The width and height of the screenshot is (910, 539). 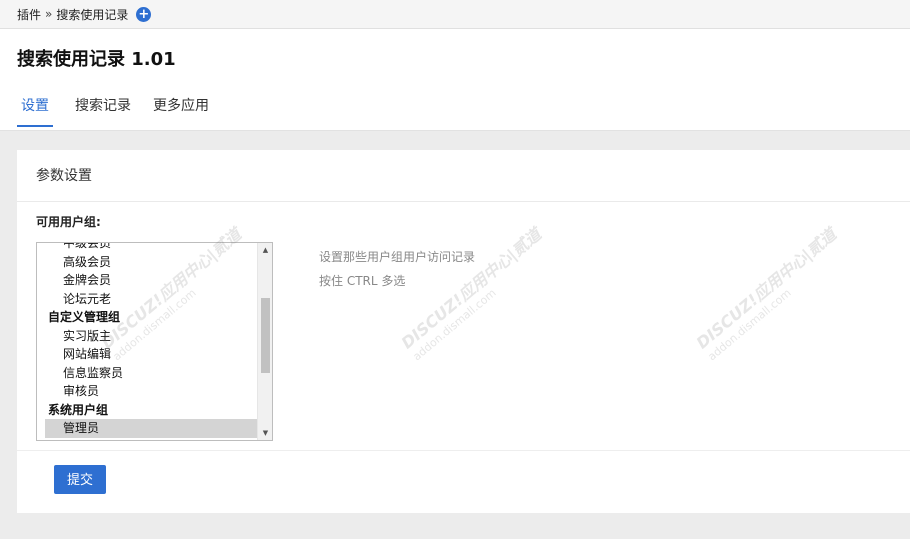 What do you see at coordinates (147, 373) in the screenshot?
I see `usergroup-option: 信息监察员` at bounding box center [147, 373].